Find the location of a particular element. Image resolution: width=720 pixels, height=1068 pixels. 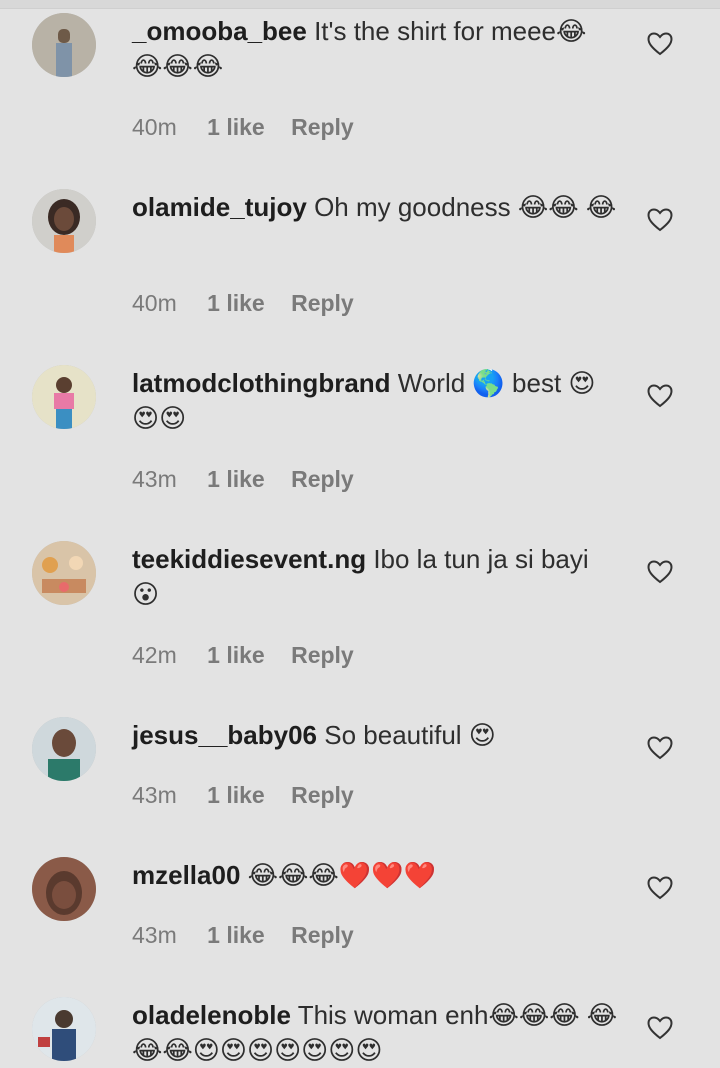

comment-text: So beautiful 😍 is located at coordinates (410, 735).